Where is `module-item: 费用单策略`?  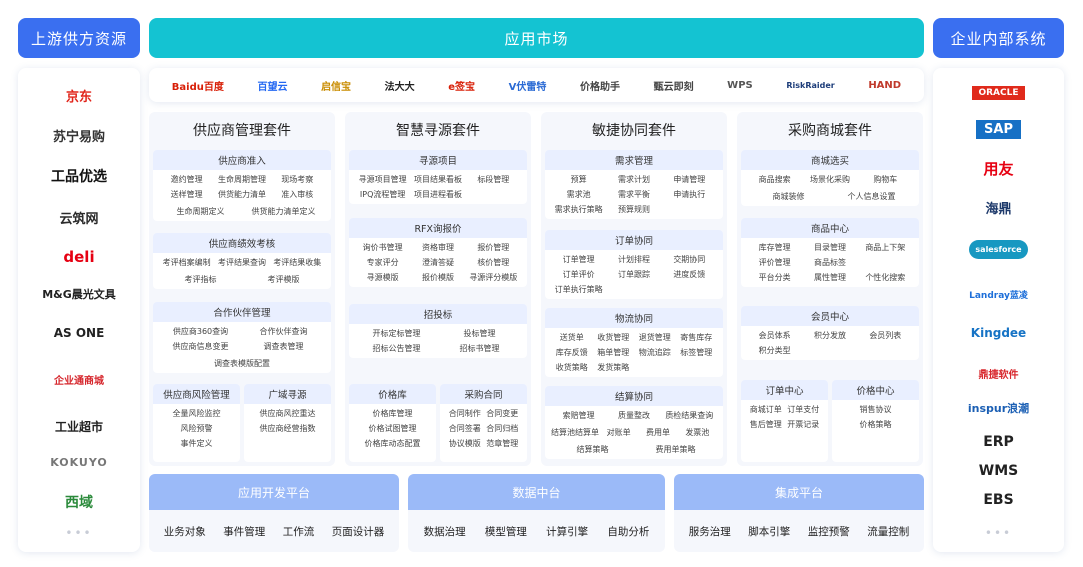
module-item: 费用单策略 is located at coordinates (675, 449).